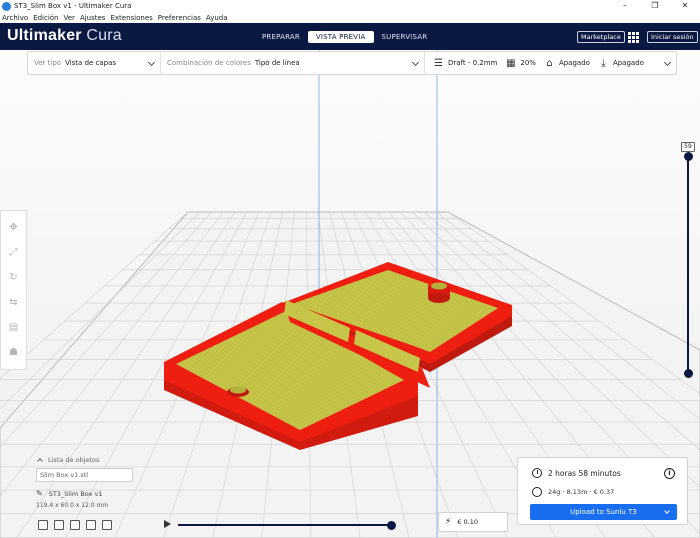 This screenshot has height=538, width=700. I want to click on object-list-header: Lista de objetos, so click(116, 460).